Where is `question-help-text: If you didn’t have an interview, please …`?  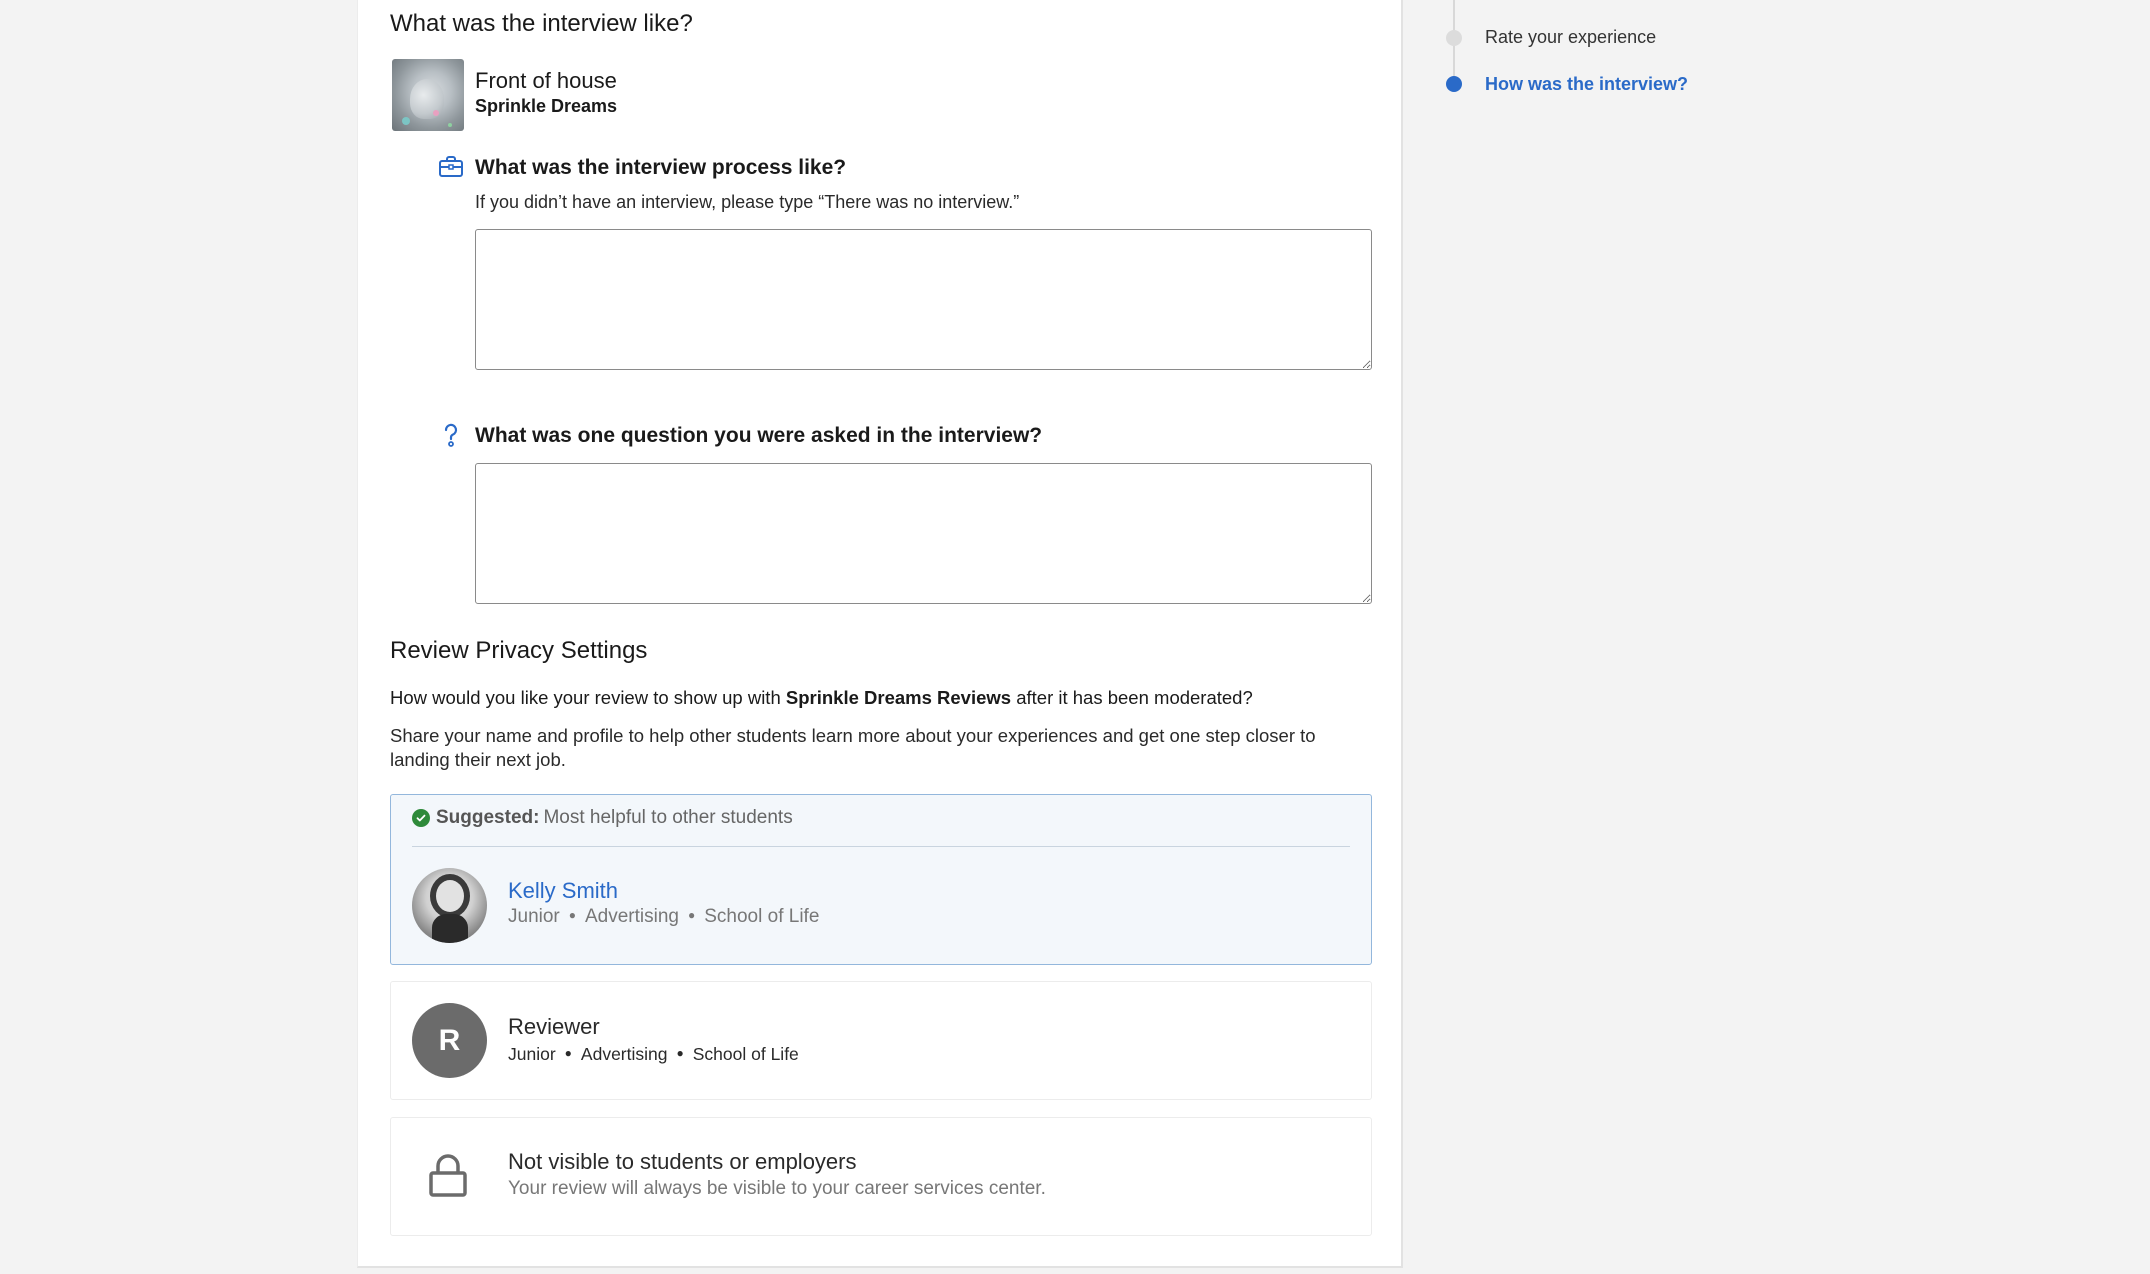
question-help-text: If you didn’t have an interview, please … is located at coordinates (747, 202).